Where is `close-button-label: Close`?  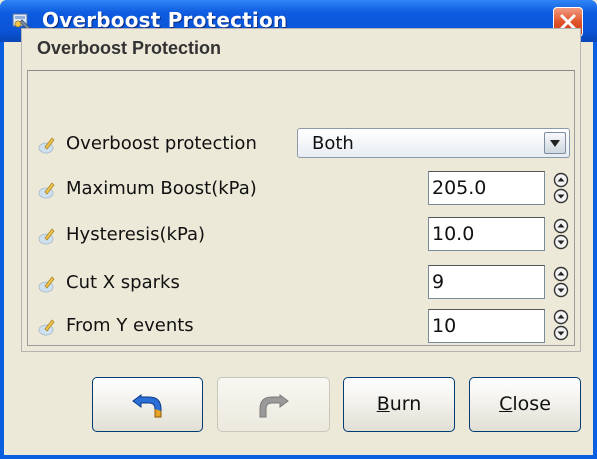
close-button-label: Close is located at coordinates (525, 404).